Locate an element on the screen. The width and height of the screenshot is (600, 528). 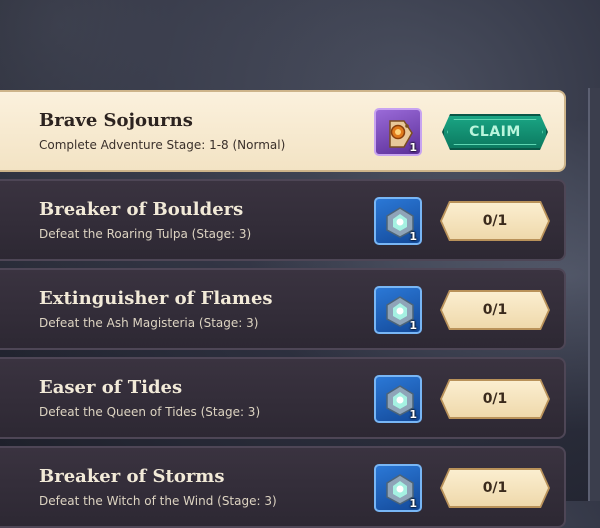
quest-title: Easer of Tides is located at coordinates (111, 387).